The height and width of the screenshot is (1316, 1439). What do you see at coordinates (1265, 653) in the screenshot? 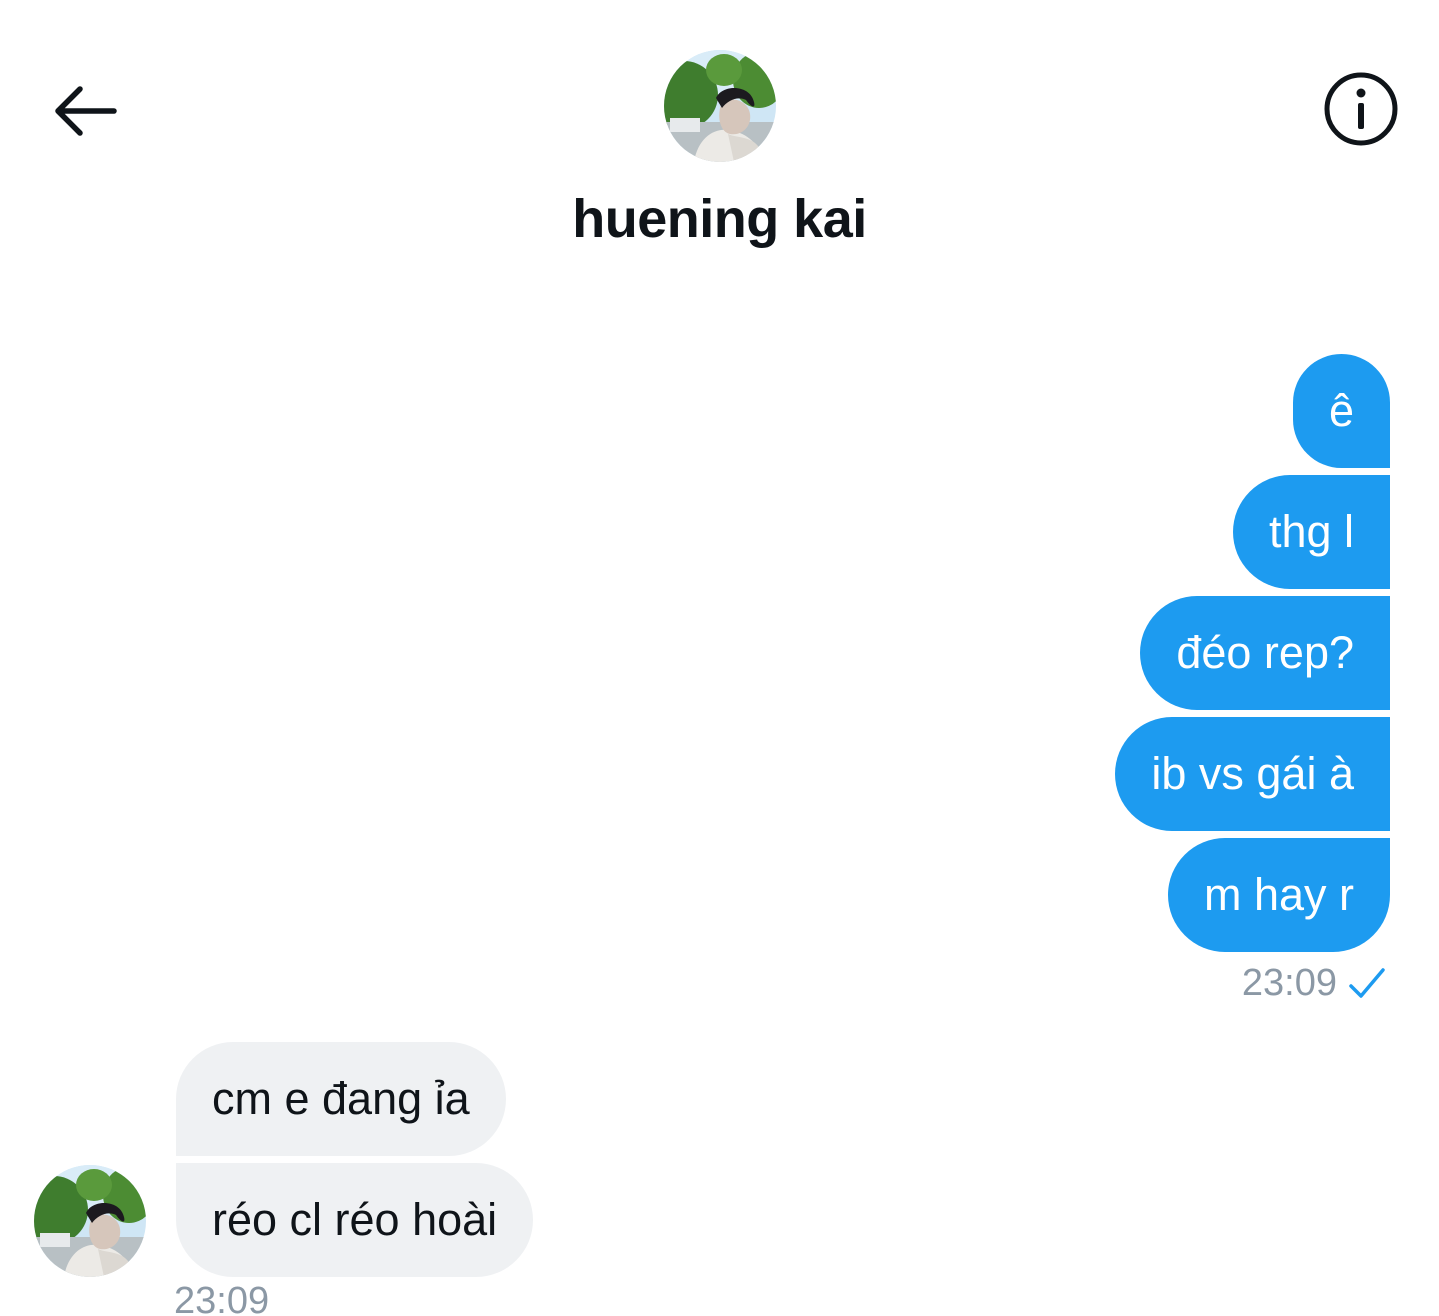
I see `sent-message: đéo rep?` at bounding box center [1265, 653].